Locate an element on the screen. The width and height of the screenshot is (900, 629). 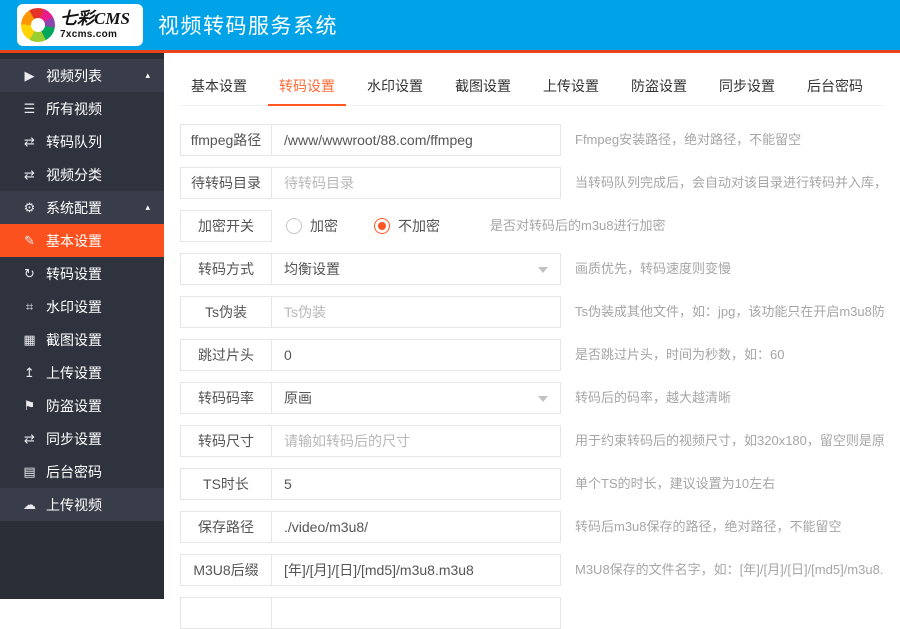
sidebar-item-video-category: ⇄ 视频分类 is located at coordinates (82, 174).